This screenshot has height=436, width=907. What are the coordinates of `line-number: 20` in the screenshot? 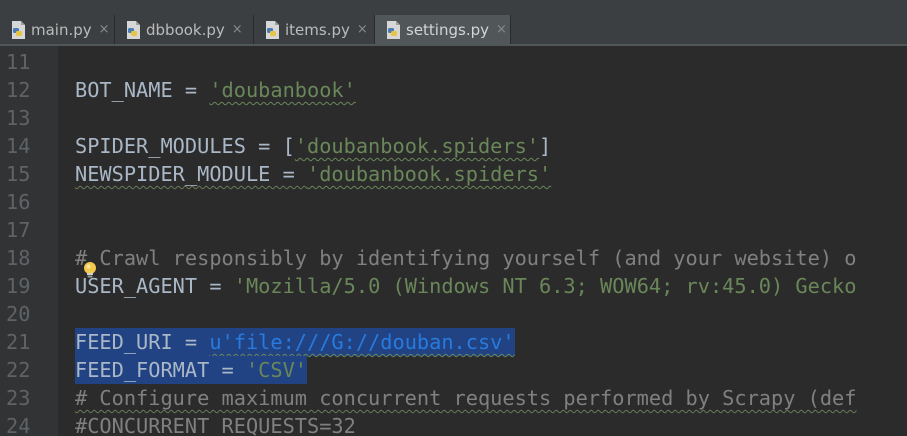 It's located at (18, 314).